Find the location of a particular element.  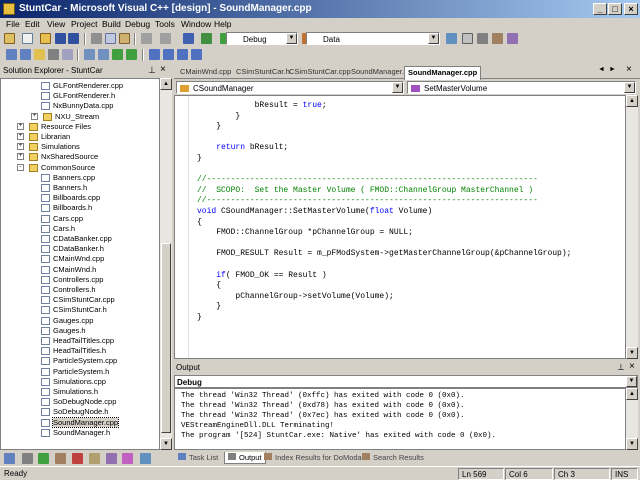

editor-gutter is located at coordinates (182, 227).